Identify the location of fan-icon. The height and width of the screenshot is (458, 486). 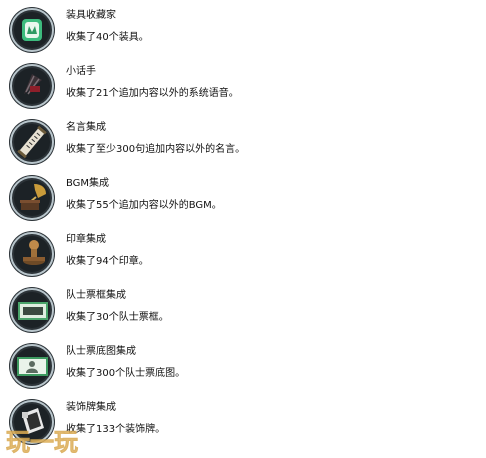
(32, 86).